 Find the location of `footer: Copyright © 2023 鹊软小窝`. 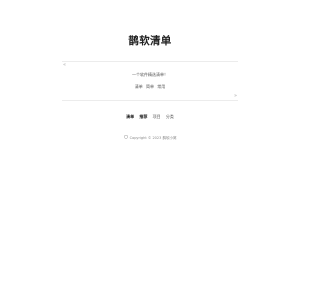

footer: Copyright © 2023 鹊软小窝 is located at coordinates (150, 137).